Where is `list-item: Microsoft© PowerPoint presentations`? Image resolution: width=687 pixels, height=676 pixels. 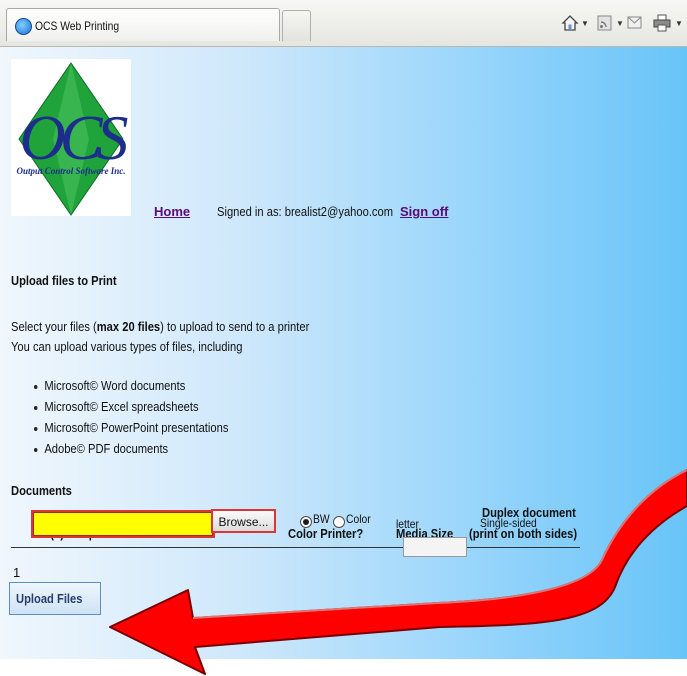 list-item: Microsoft© PowerPoint presentations is located at coordinates (131, 427).